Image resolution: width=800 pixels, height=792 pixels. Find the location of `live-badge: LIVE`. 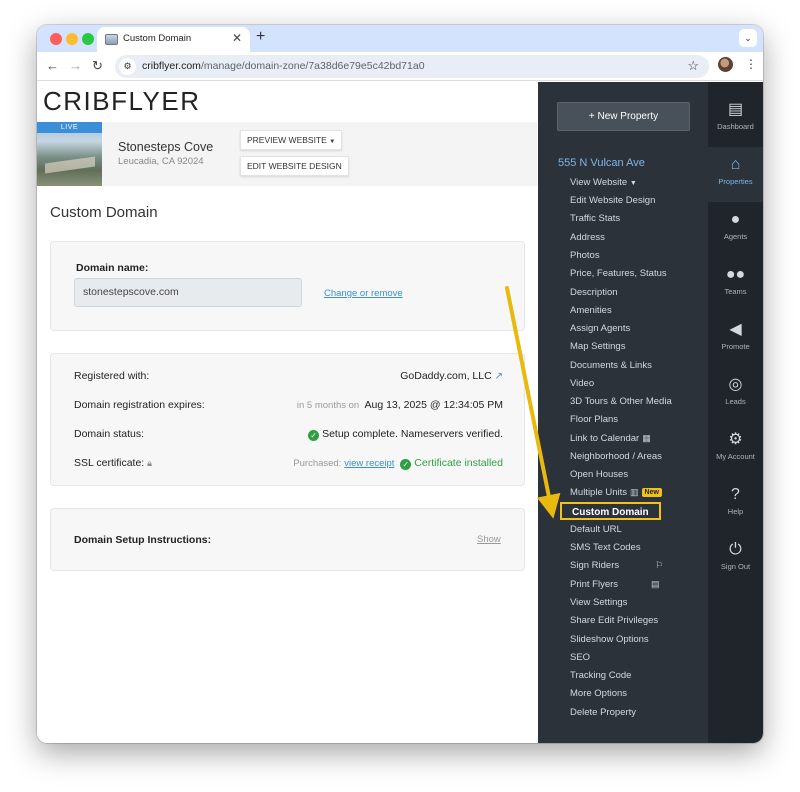

live-badge: LIVE is located at coordinates (69, 127).